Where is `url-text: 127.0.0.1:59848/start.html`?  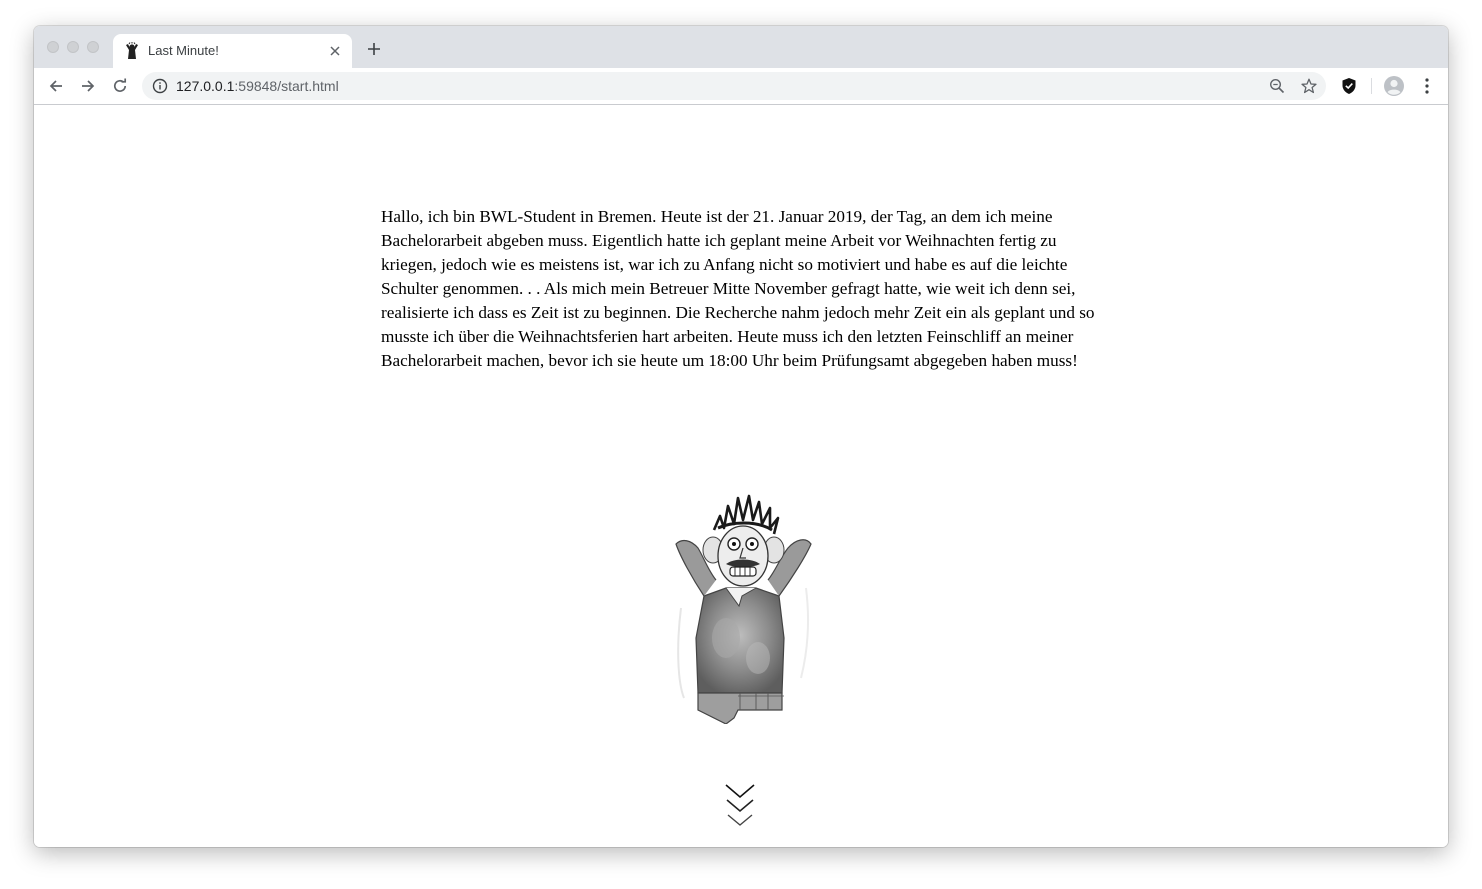
url-text: 127.0.0.1:59848/start.html is located at coordinates (257, 86).